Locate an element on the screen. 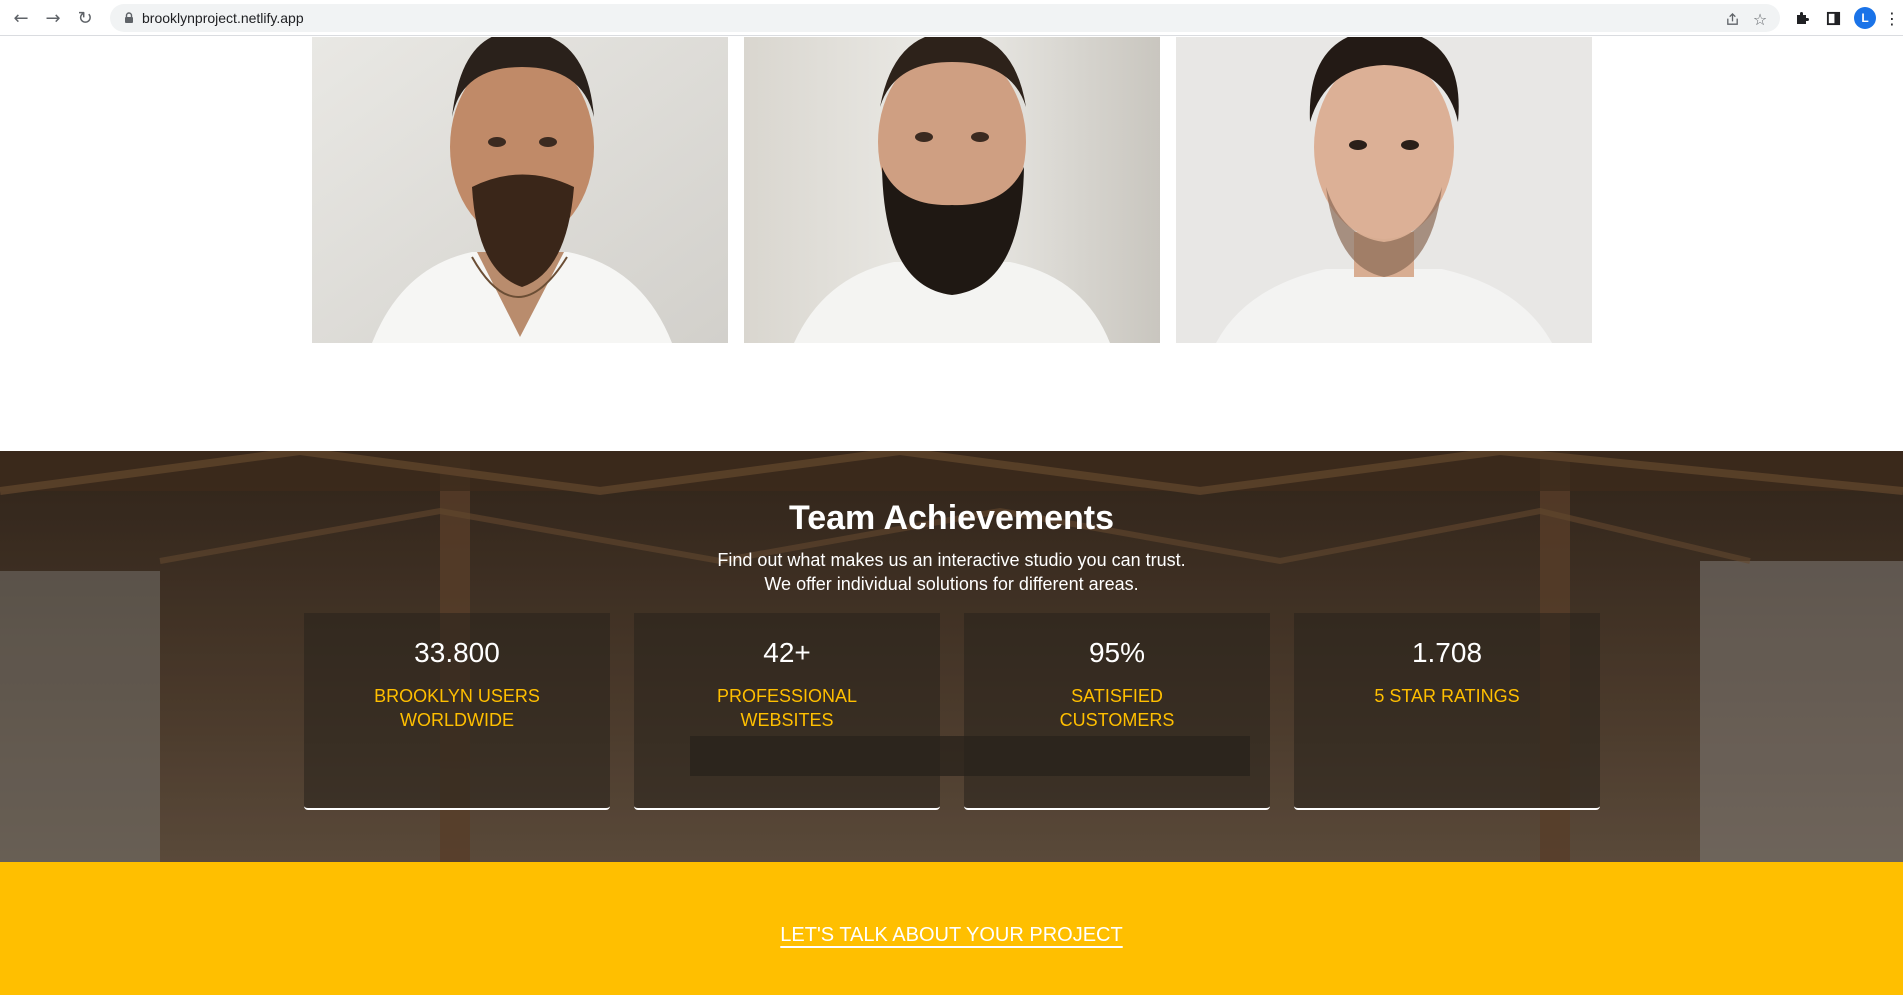  portrait-man-full-beard-photo is located at coordinates (952, 190).